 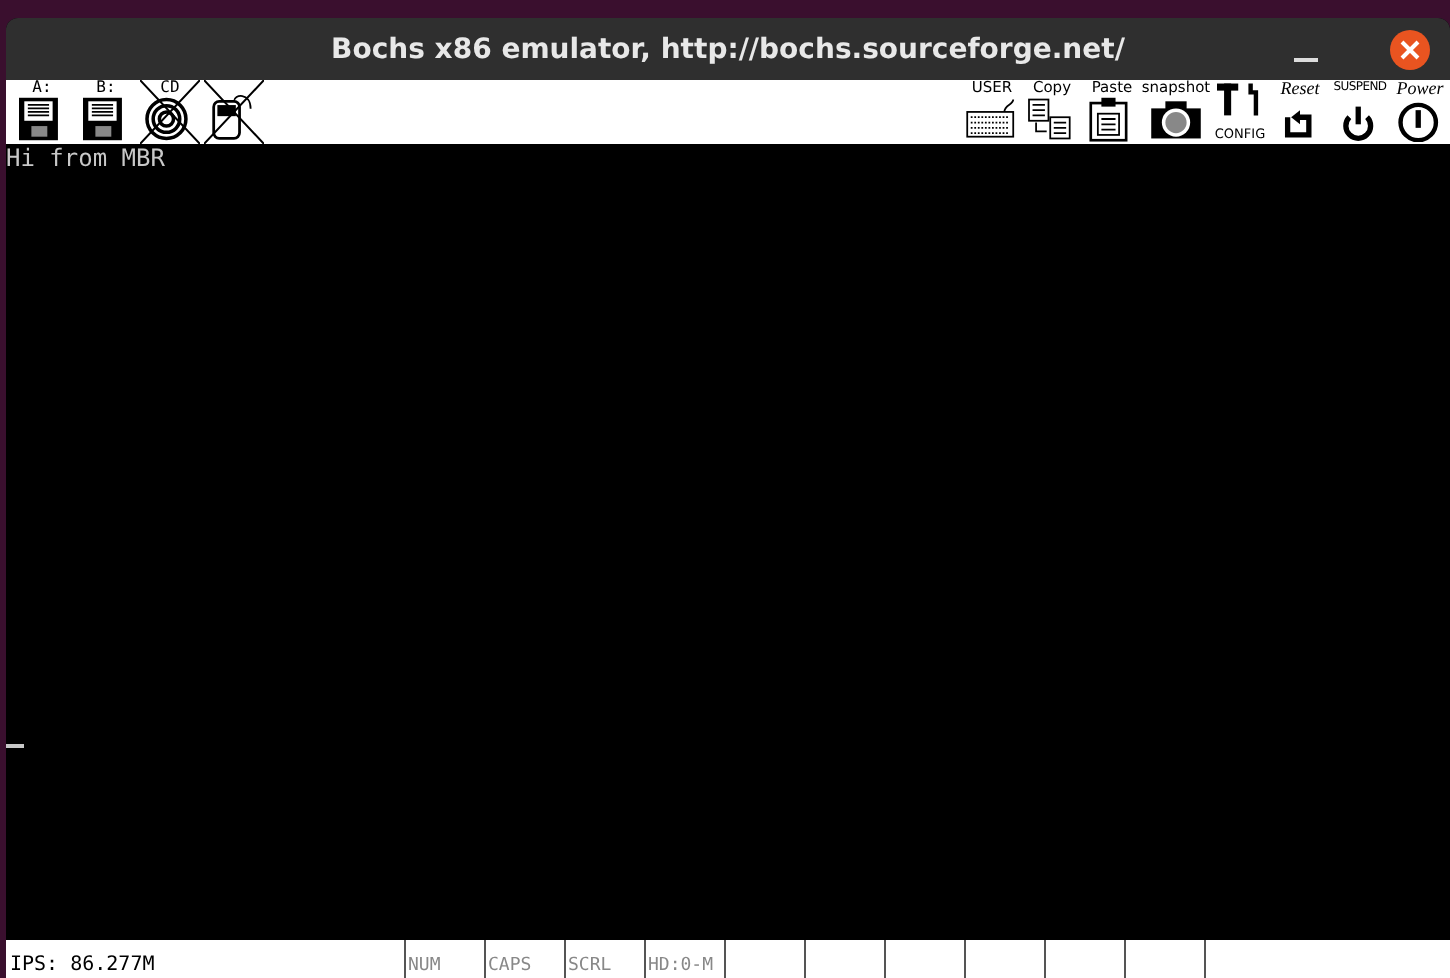 What do you see at coordinates (444, 959) in the screenshot?
I see `status-indicator: NUM` at bounding box center [444, 959].